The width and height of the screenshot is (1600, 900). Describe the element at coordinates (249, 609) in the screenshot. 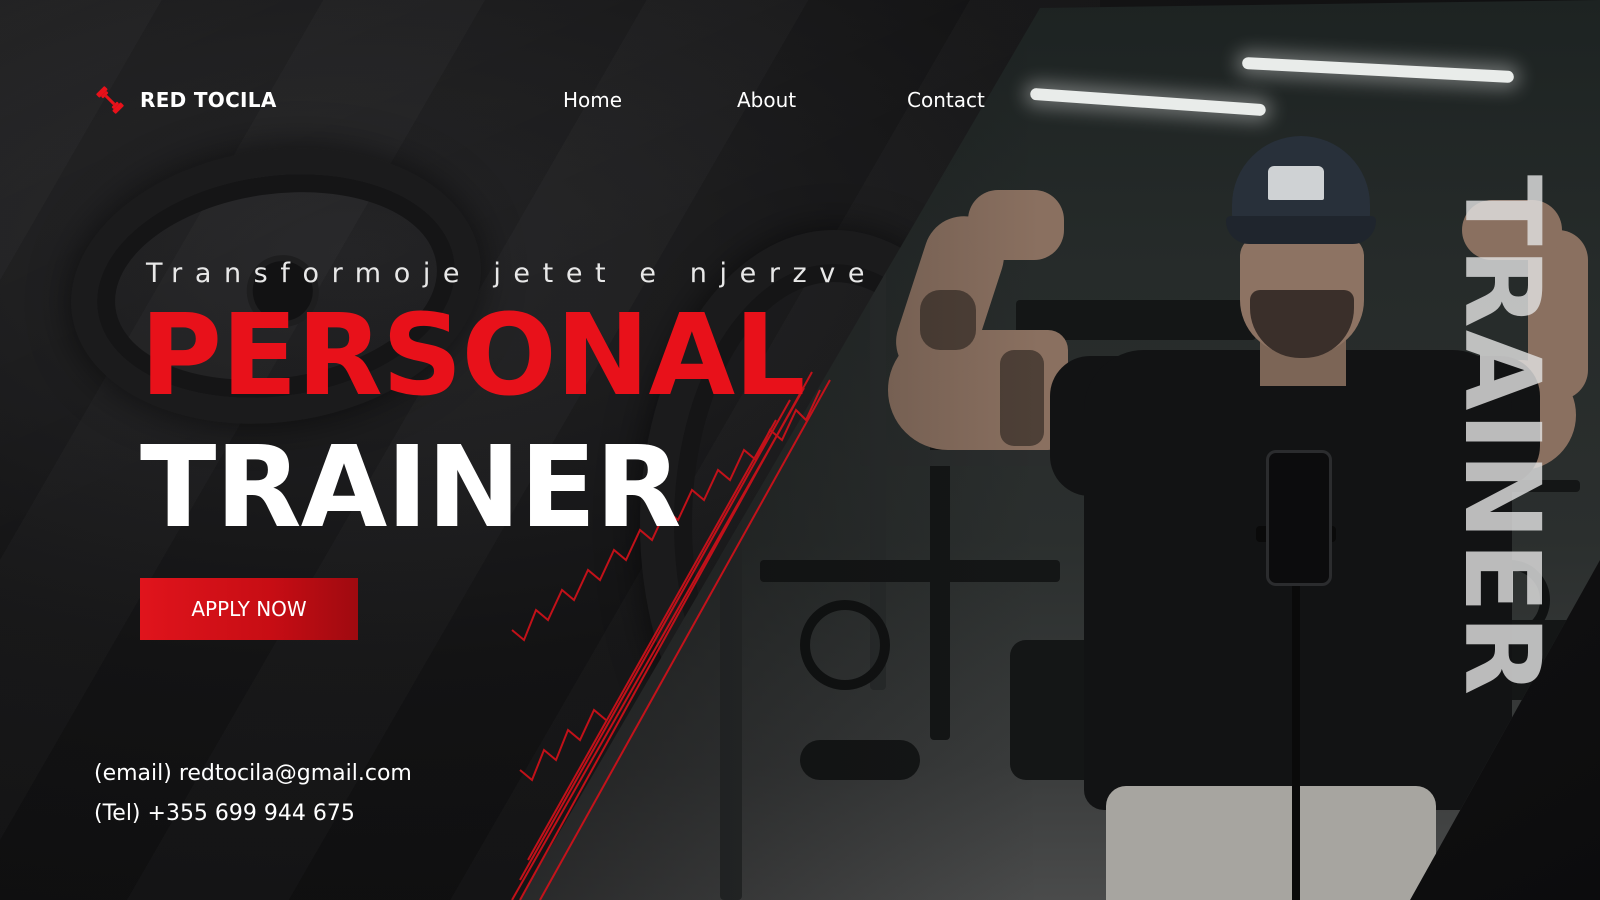

I see `apply-now-button: APPLY NOW` at that location.